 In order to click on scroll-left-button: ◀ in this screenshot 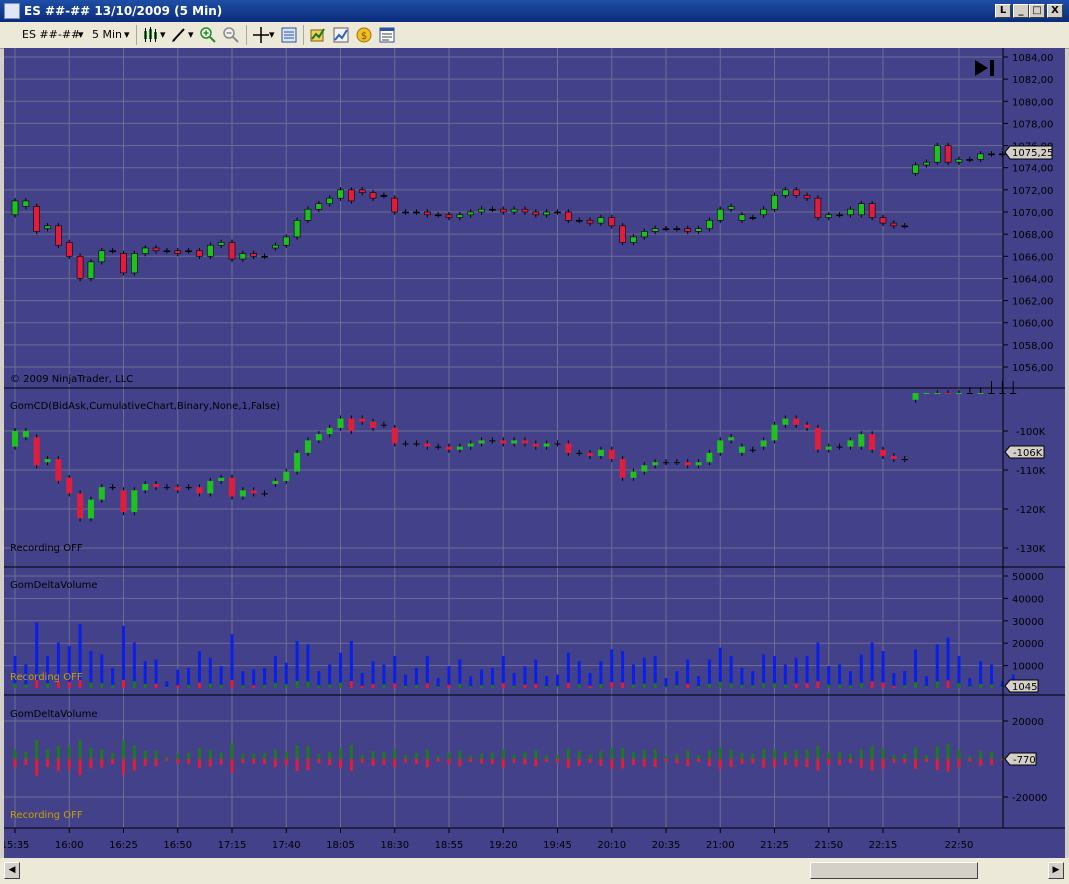, I will do `click(12, 870)`.